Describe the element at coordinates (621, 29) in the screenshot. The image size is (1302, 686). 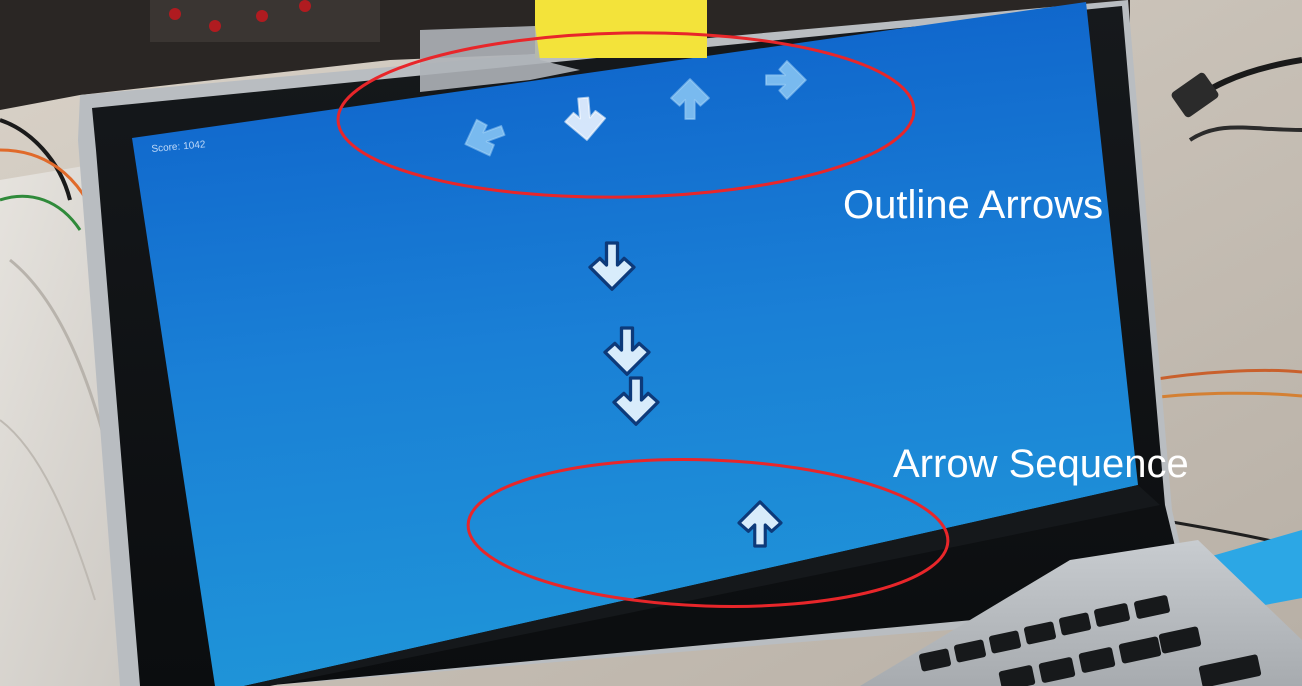
I see `sticky-note` at that location.